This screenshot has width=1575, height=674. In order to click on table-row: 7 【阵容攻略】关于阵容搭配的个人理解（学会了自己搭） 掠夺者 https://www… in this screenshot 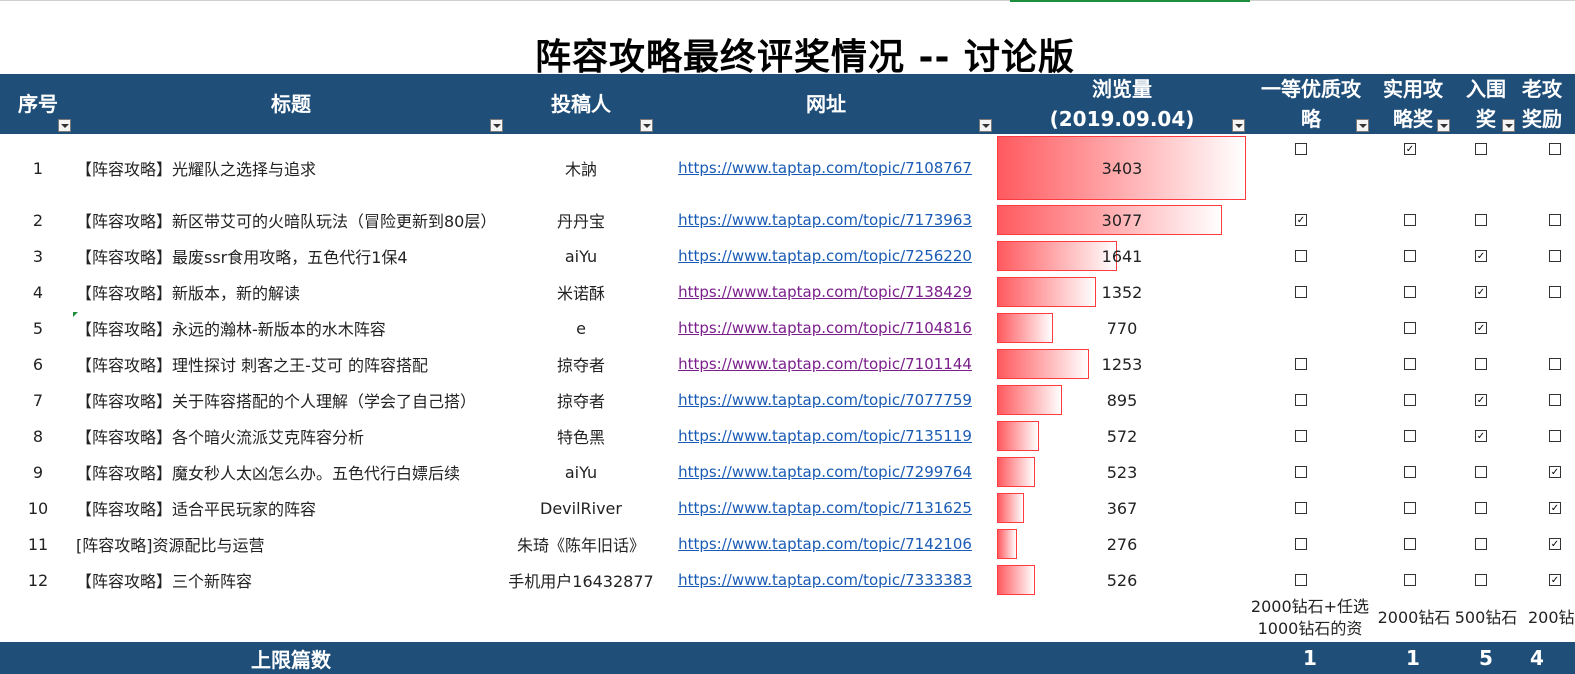, I will do `click(787, 400)`.